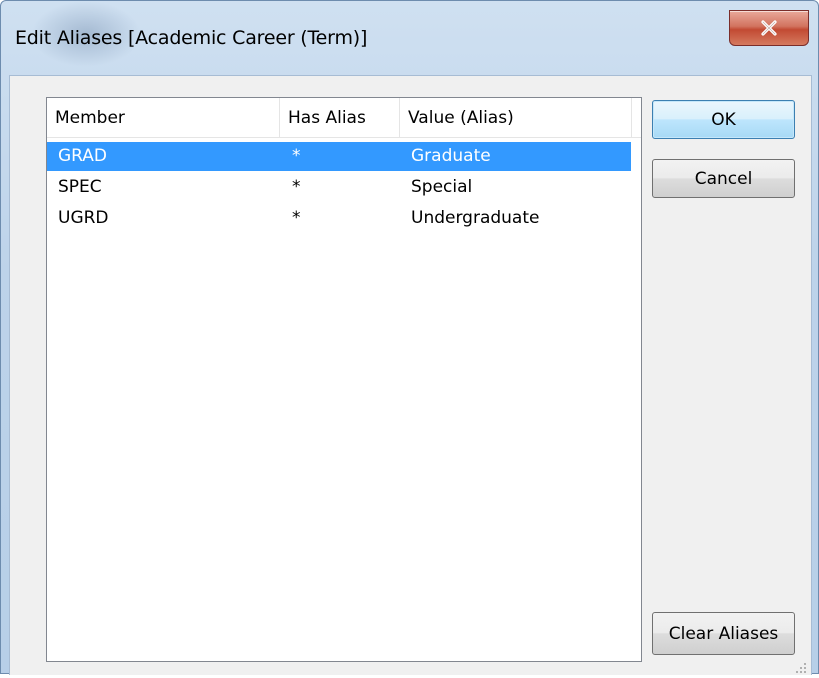  I want to click on selection-highlight, so click(339, 156).